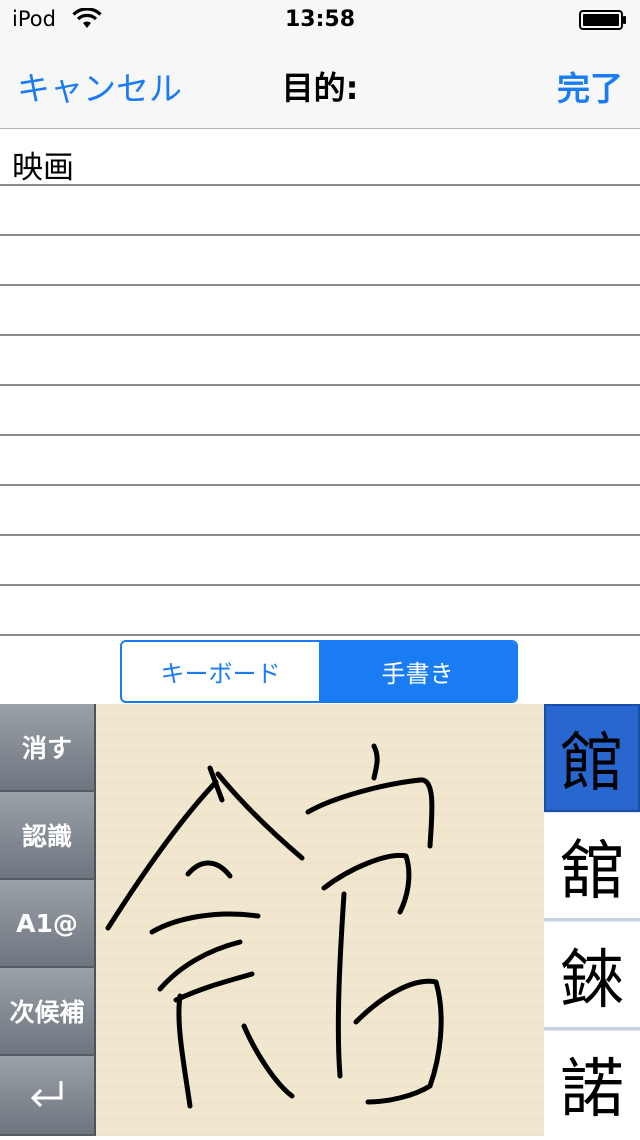  I want to click on alphanumeric-button: A1@, so click(48, 924).